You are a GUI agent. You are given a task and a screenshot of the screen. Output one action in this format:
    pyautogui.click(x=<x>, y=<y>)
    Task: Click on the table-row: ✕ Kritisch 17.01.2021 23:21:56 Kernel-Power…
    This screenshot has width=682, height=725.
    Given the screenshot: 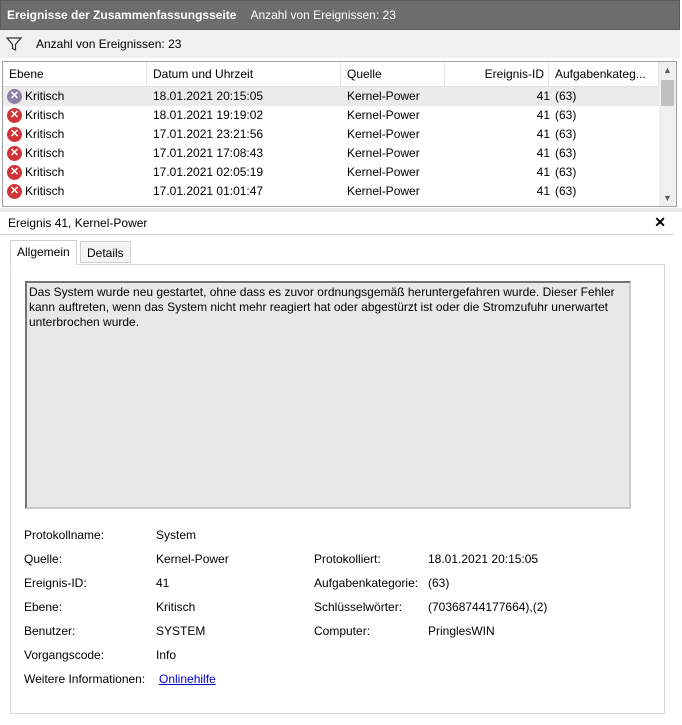 What is the action you would take?
    pyautogui.click(x=339, y=134)
    